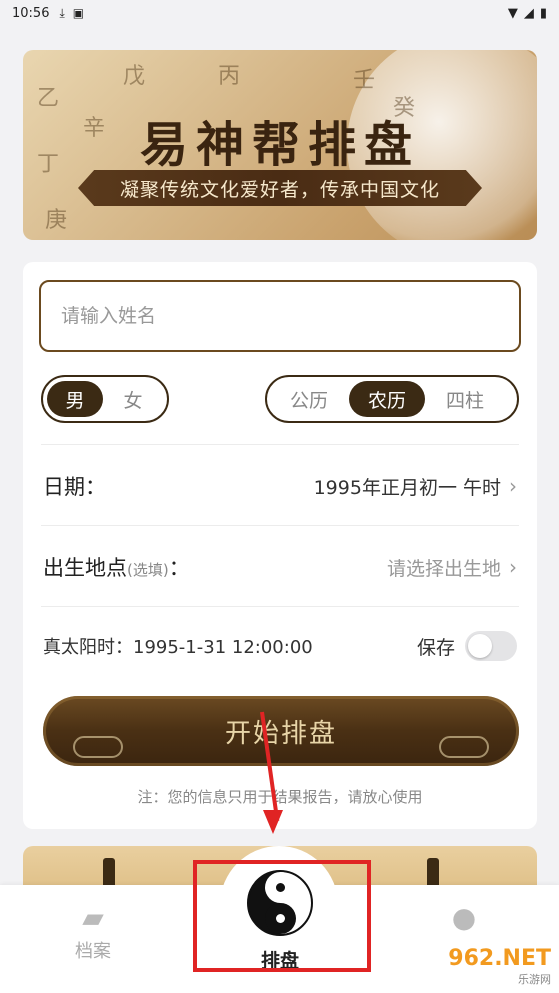  I want to click on toggle-knob, so click(480, 646).